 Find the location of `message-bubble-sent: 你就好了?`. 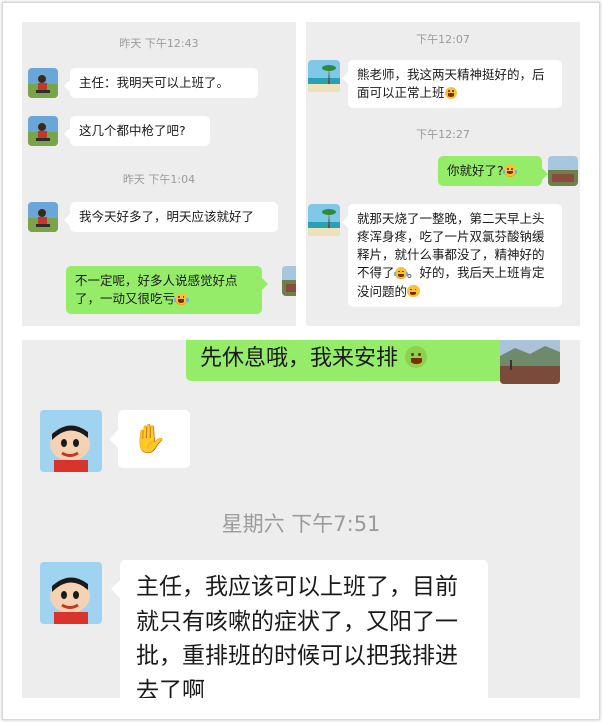

message-bubble-sent: 你就好了? is located at coordinates (493, 171).